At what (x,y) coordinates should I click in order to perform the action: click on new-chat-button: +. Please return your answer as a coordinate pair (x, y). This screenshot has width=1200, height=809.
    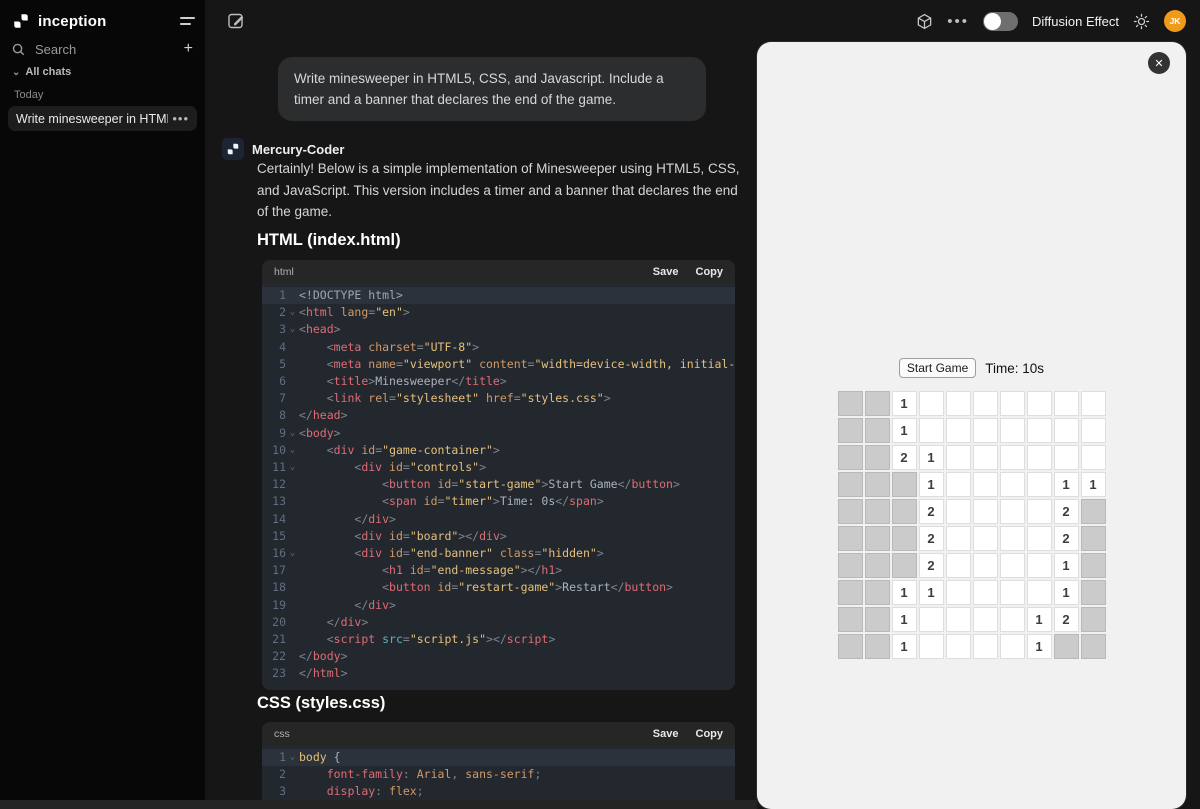
    Looking at the image, I should click on (188, 49).